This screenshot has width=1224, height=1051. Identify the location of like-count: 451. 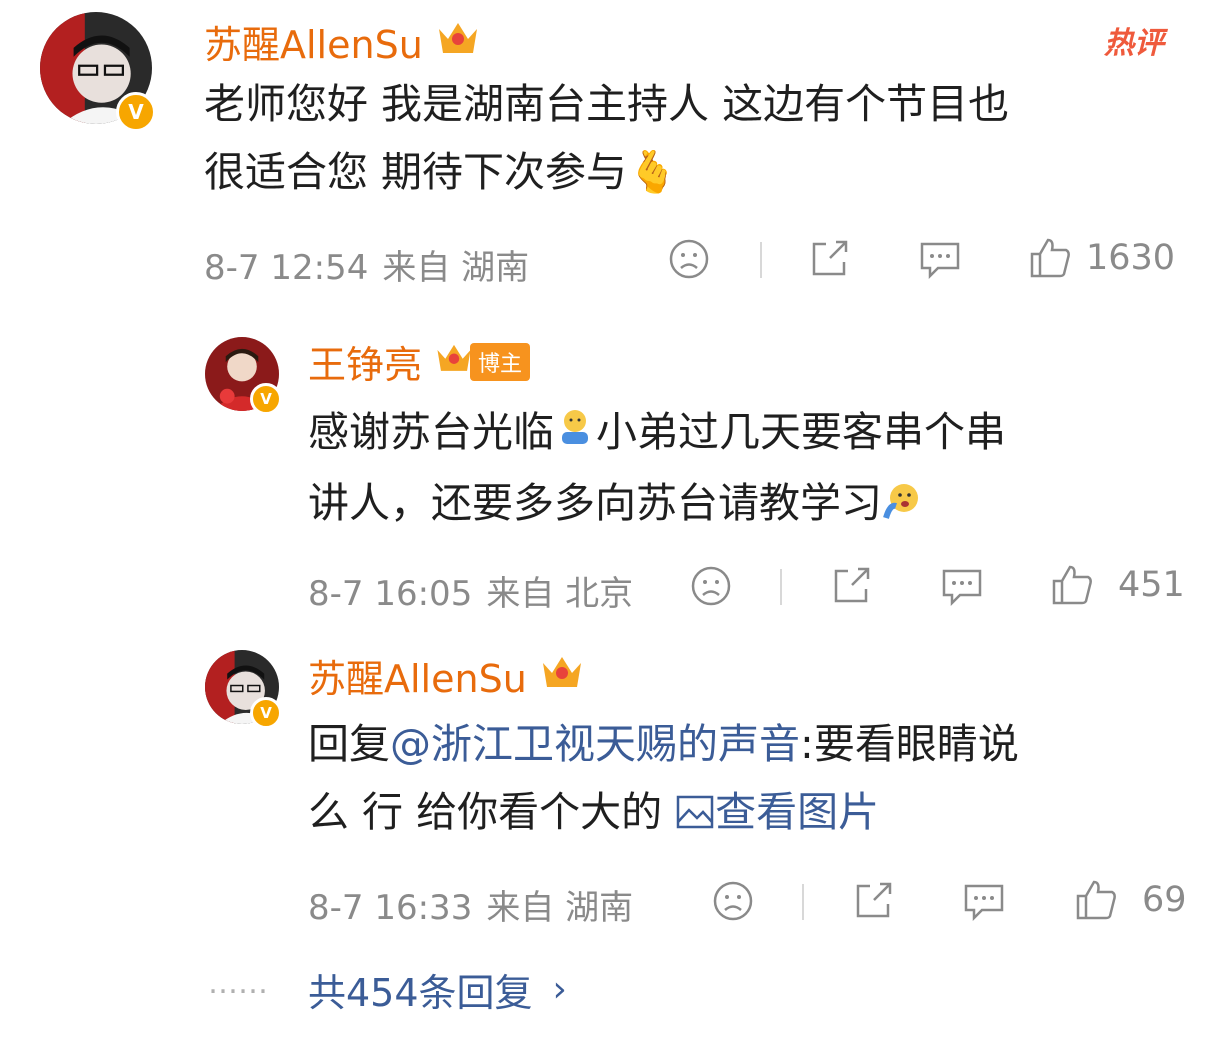
(1151, 585).